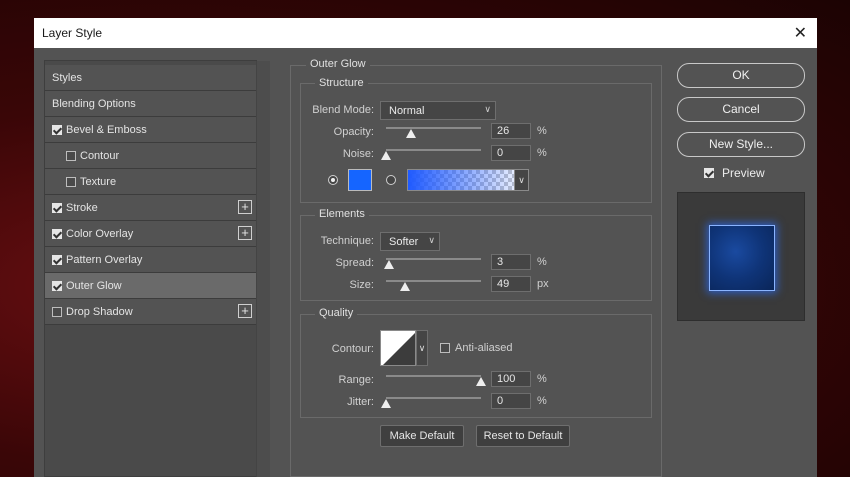 The width and height of the screenshot is (850, 477). I want to click on anti-aliased-checkbox, so click(445, 348).